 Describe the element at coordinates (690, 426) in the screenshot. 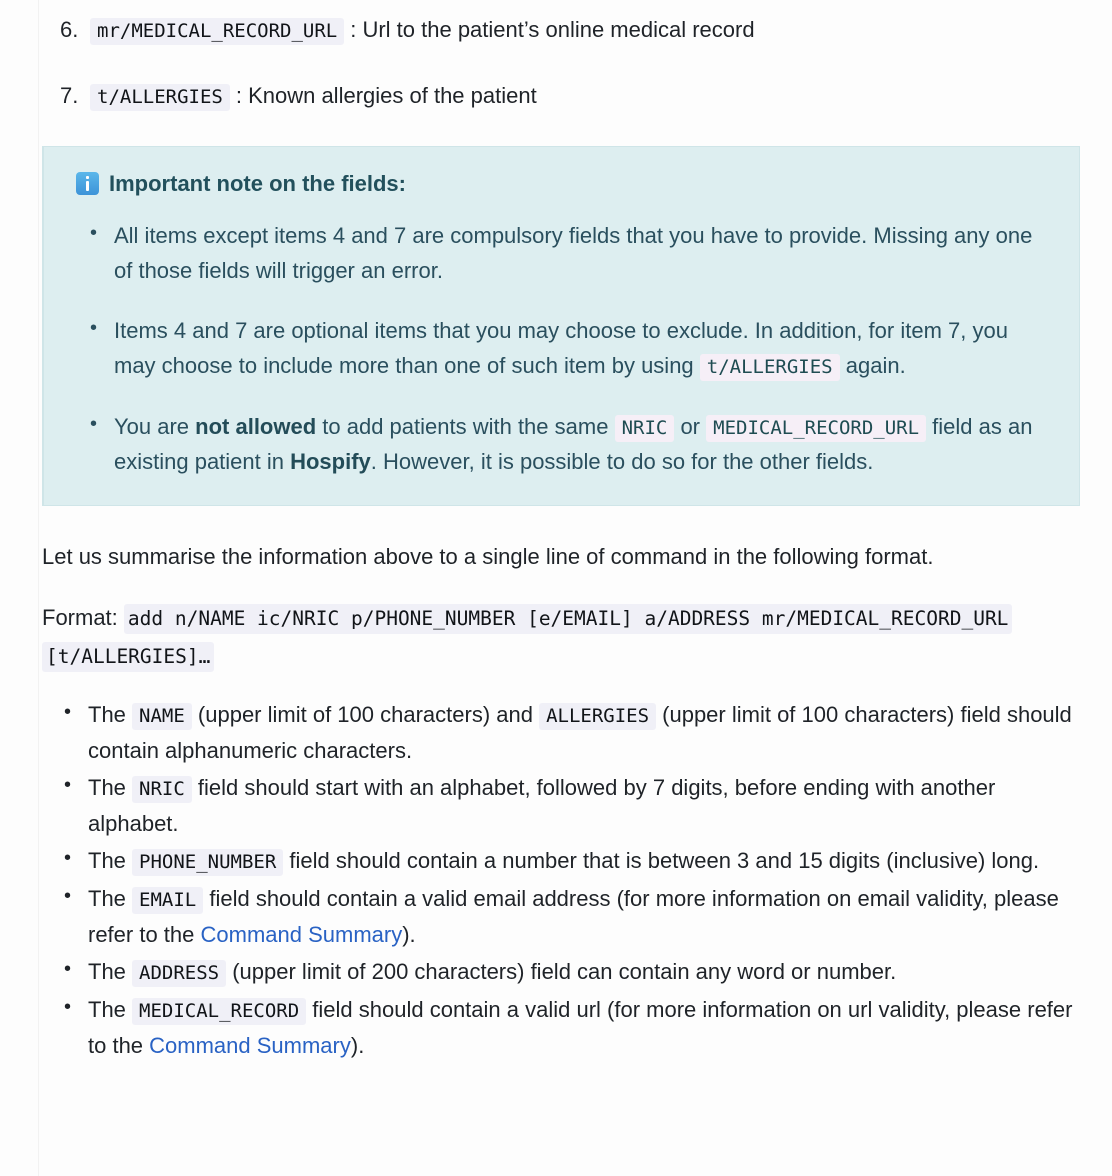

I see `text-run: or` at that location.